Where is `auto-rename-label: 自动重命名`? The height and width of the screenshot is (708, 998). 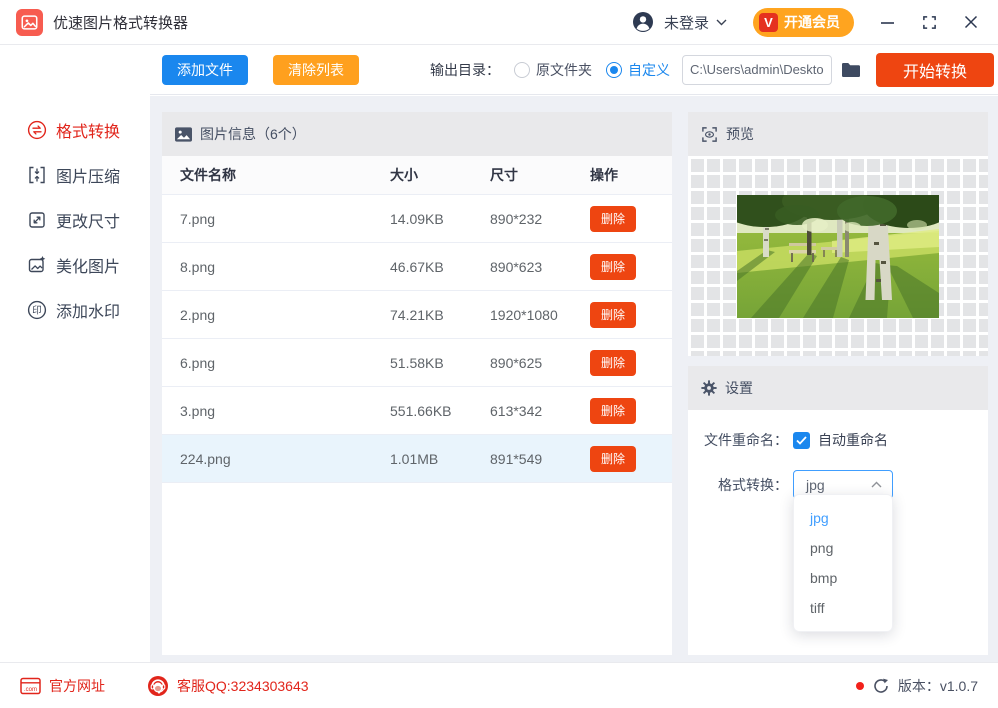
auto-rename-label: 自动重命名 is located at coordinates (853, 440).